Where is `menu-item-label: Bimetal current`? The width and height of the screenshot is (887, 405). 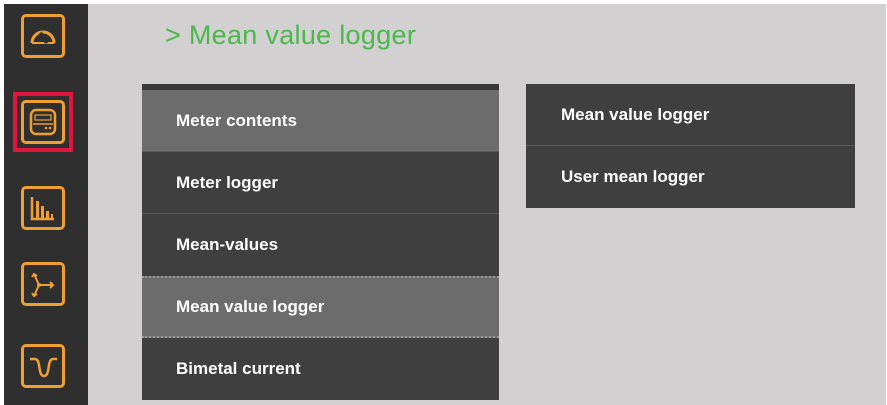 menu-item-label: Bimetal current is located at coordinates (238, 368).